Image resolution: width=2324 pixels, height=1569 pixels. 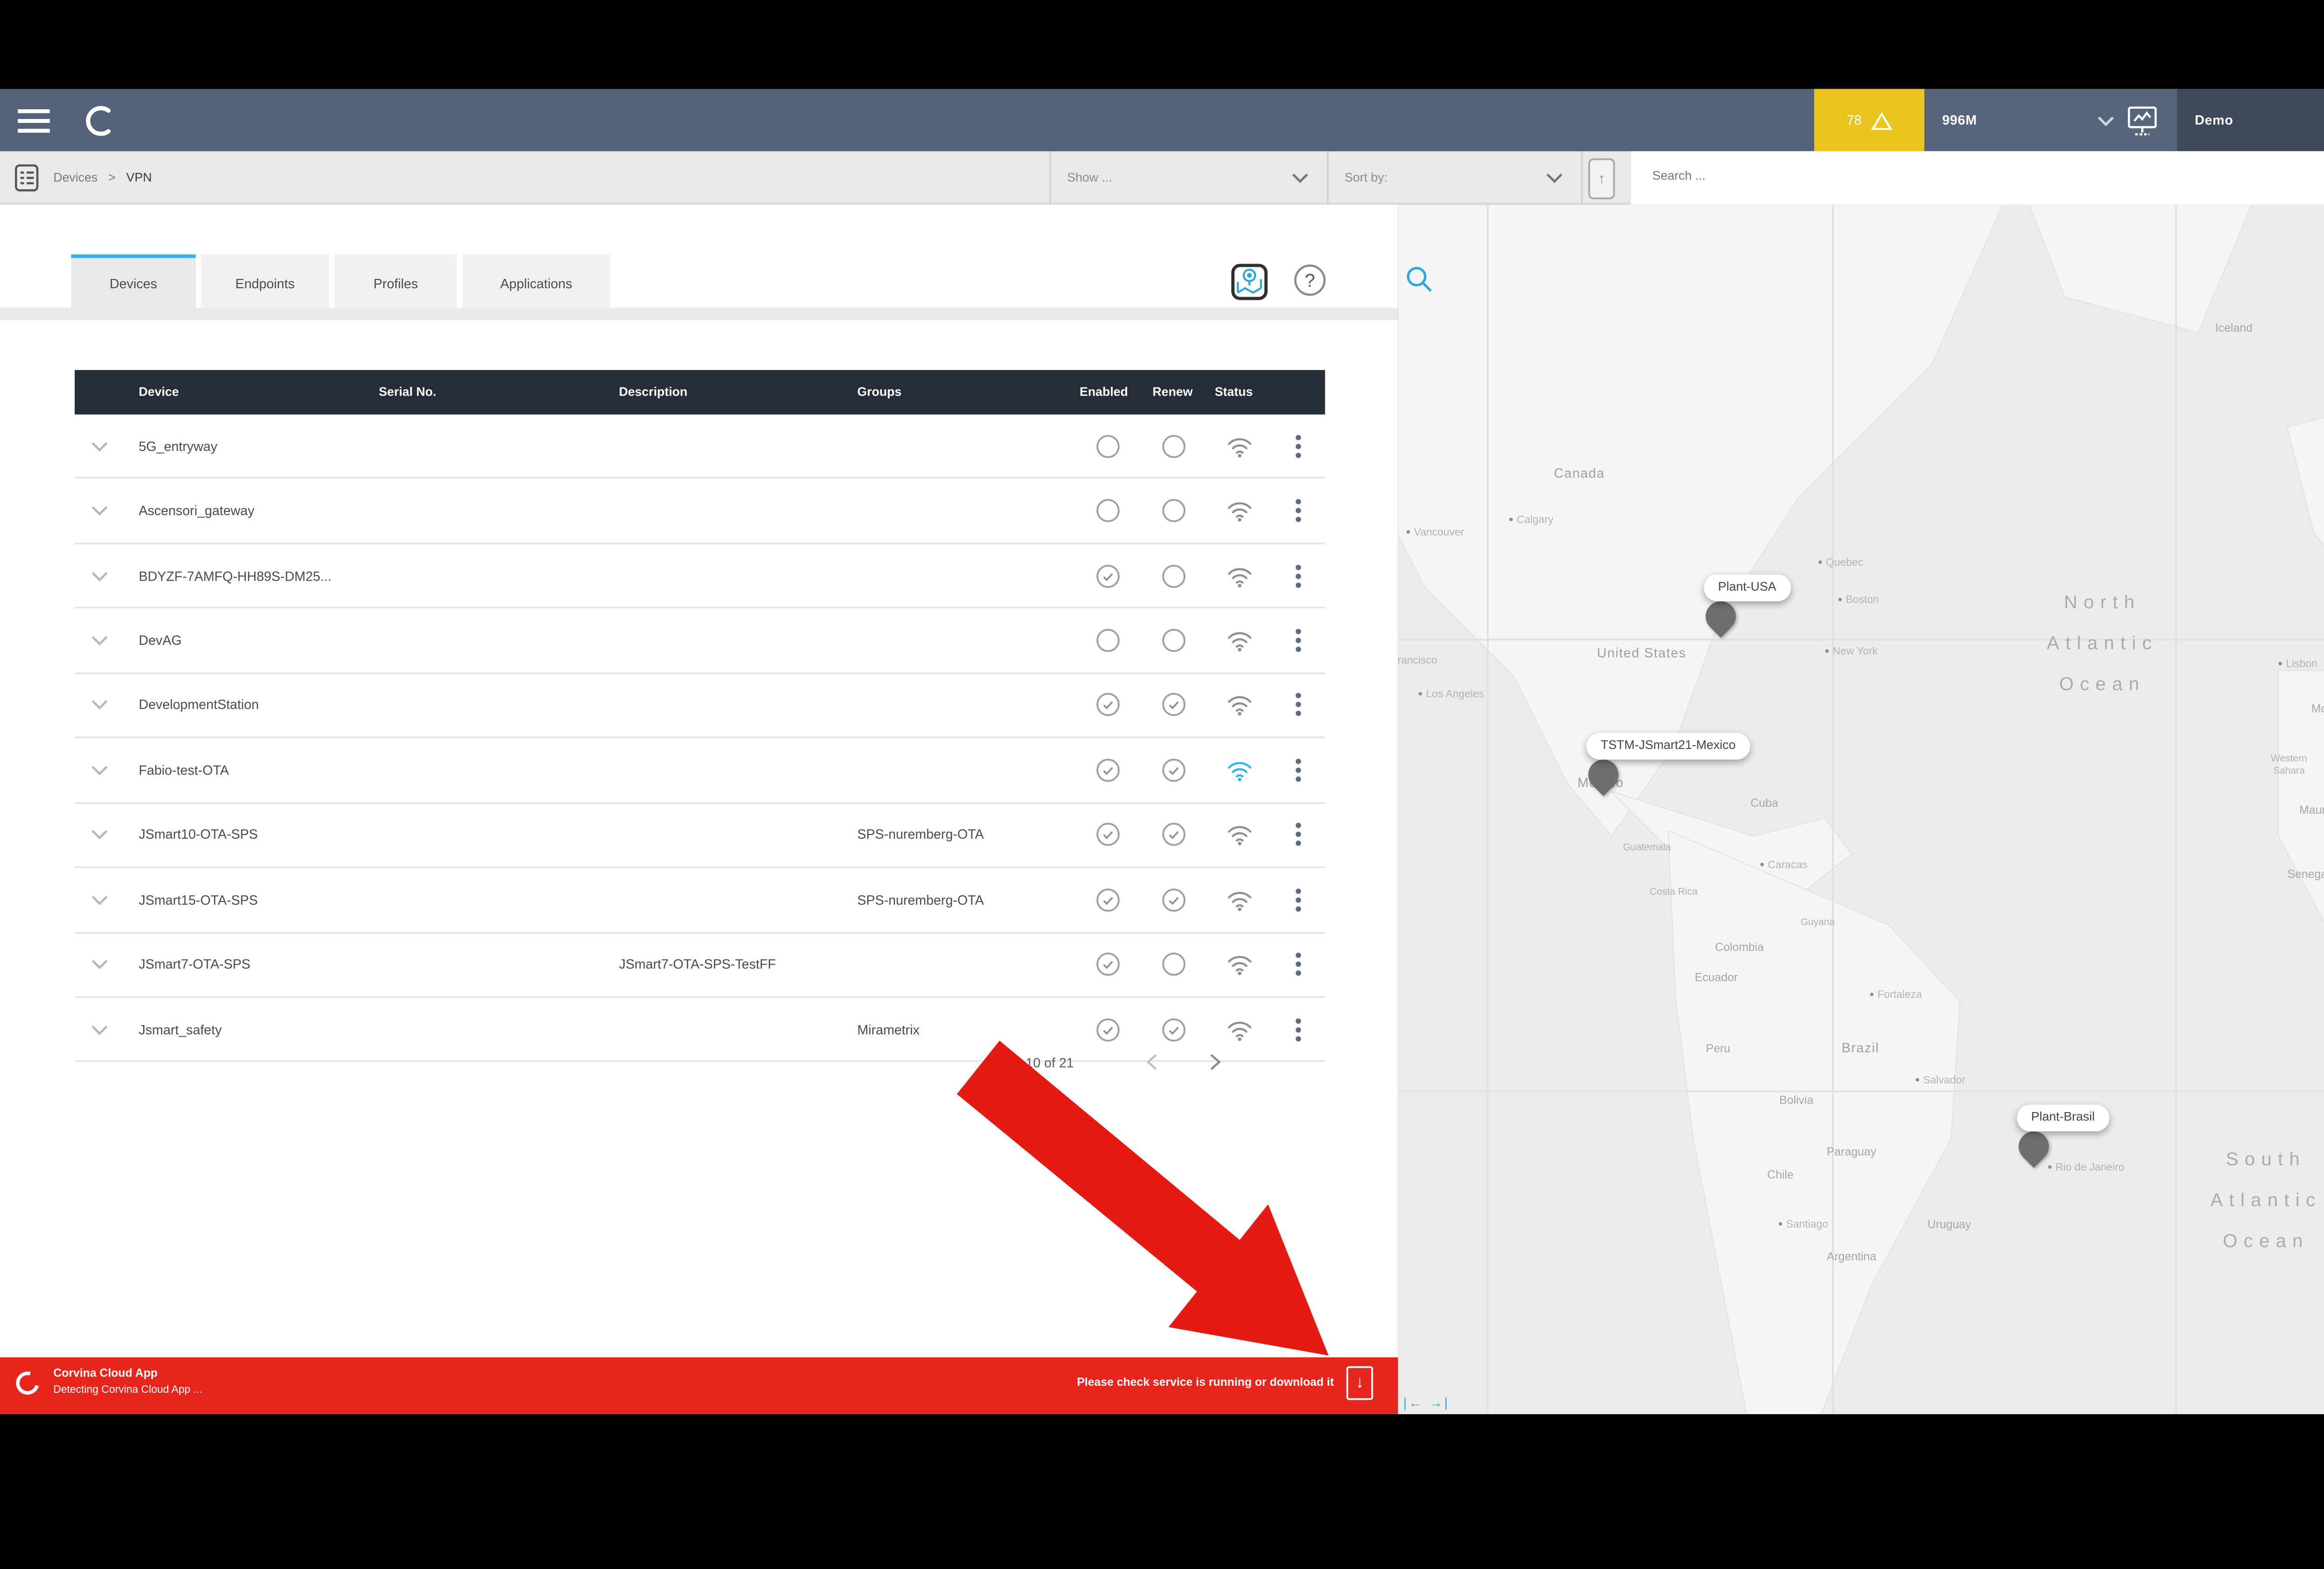 I want to click on table-row: DevAG, so click(x=699, y=641).